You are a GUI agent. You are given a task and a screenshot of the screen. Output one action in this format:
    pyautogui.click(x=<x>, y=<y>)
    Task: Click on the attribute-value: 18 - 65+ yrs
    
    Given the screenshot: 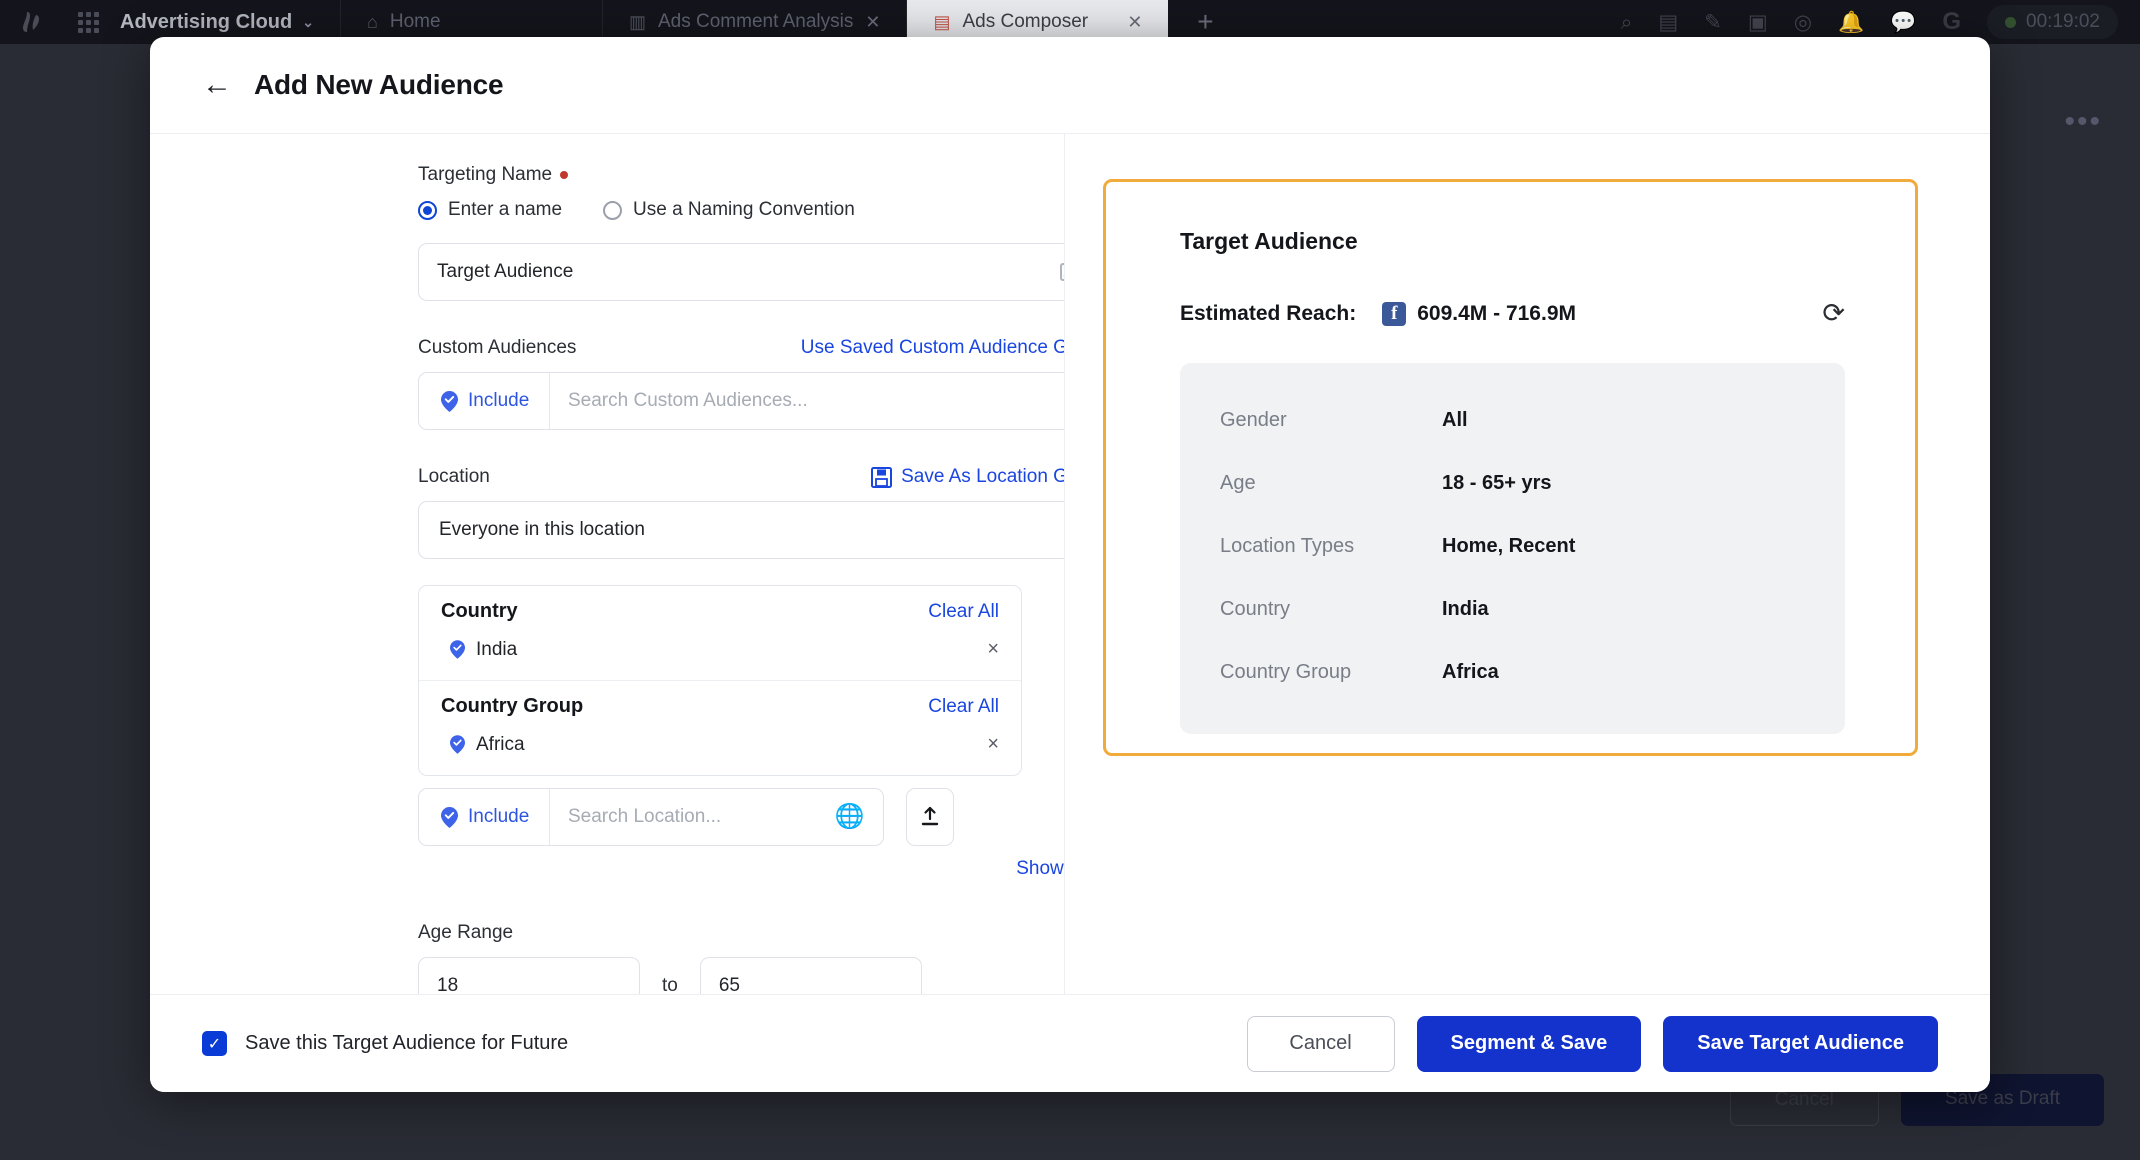 What is the action you would take?
    pyautogui.click(x=1497, y=483)
    